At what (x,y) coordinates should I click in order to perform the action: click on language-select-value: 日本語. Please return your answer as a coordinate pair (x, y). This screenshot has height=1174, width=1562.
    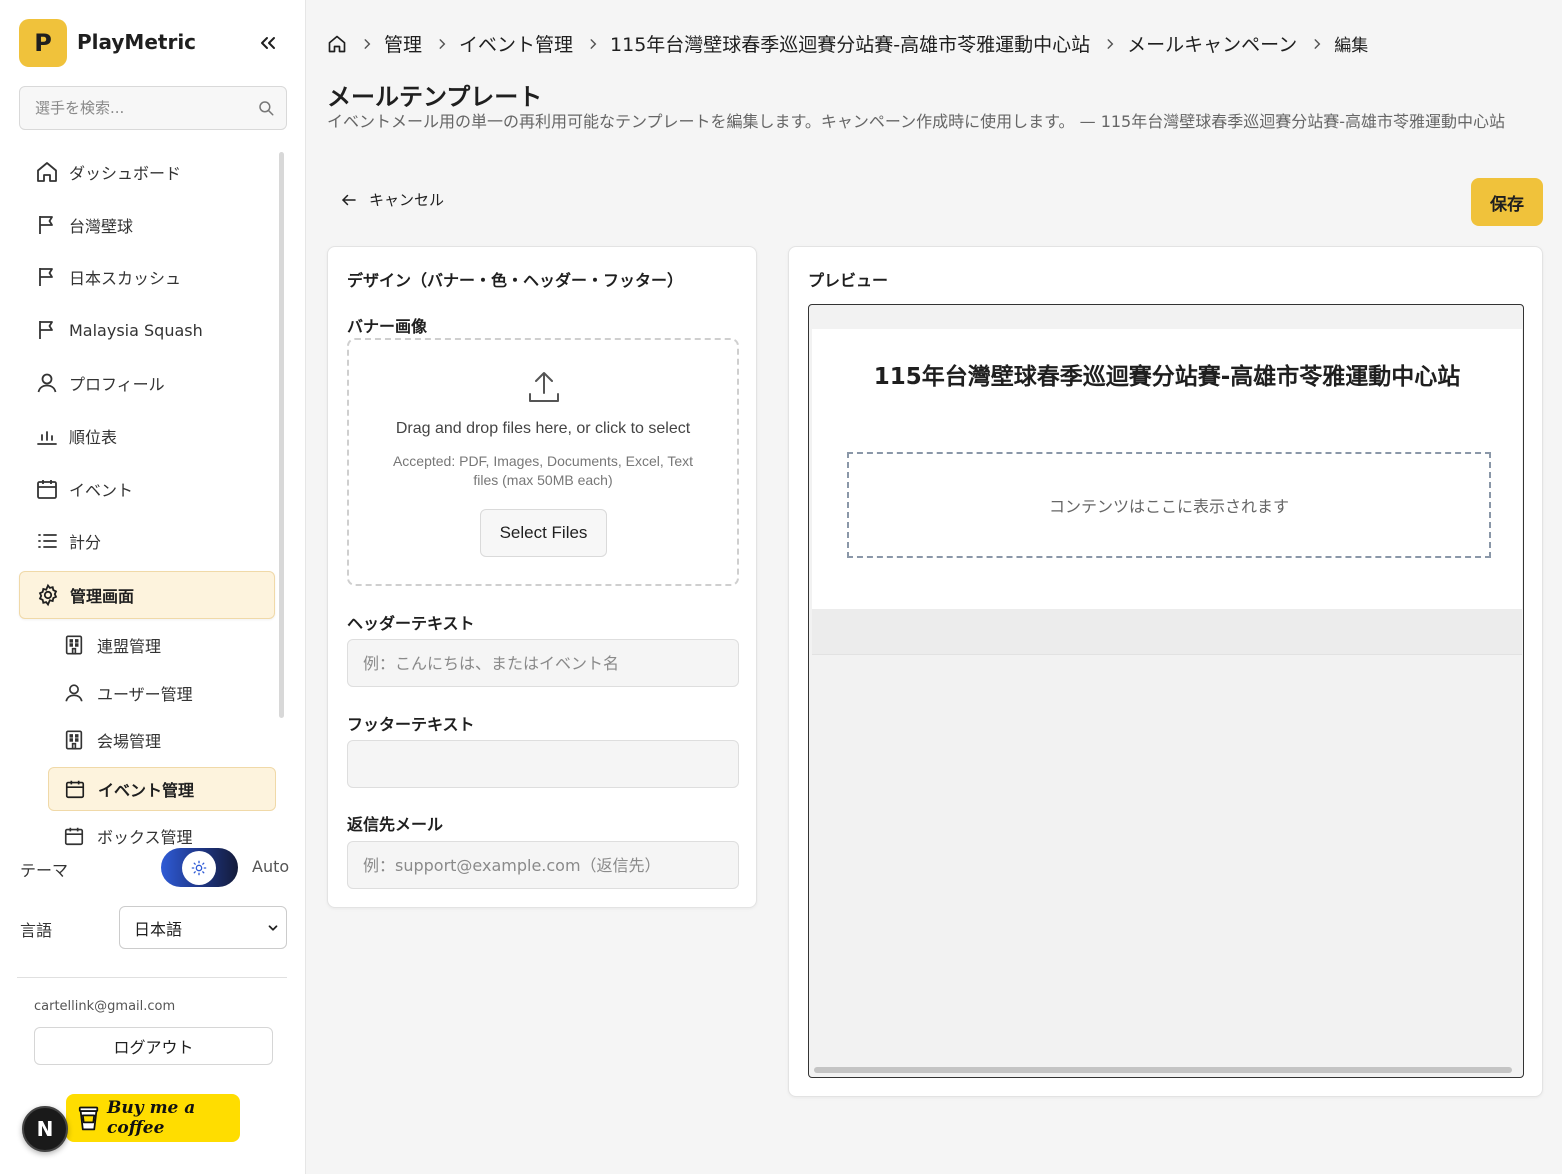
    Looking at the image, I should click on (158, 929).